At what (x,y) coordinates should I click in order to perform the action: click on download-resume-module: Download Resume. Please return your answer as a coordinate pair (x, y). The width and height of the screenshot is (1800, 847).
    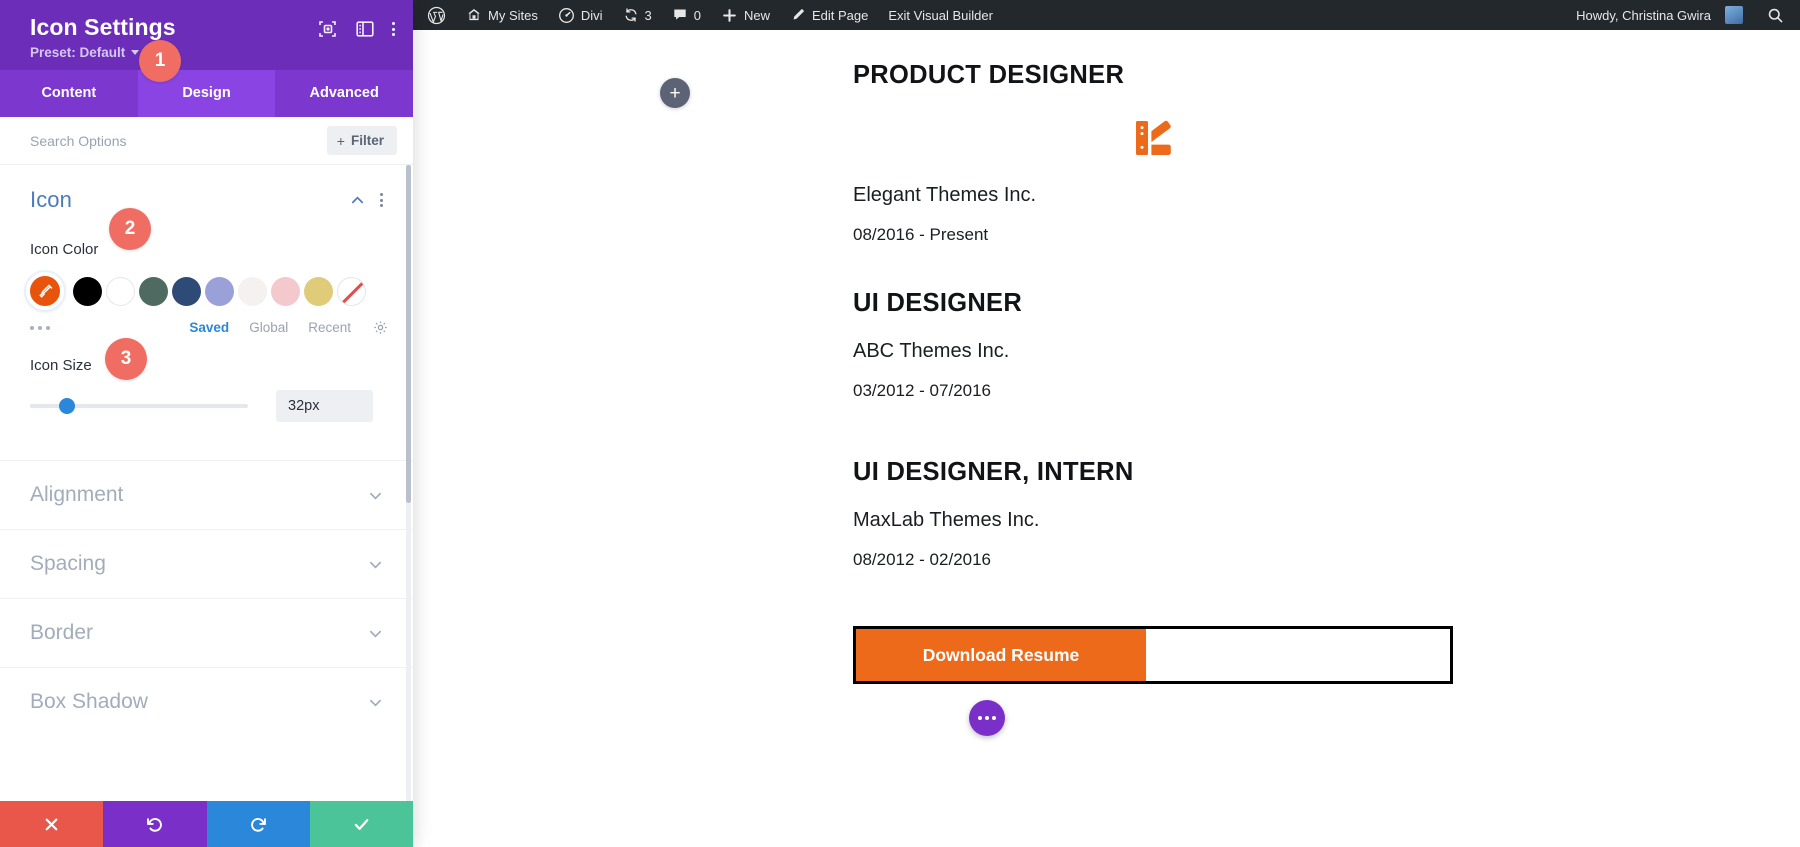
    Looking at the image, I should click on (1153, 655).